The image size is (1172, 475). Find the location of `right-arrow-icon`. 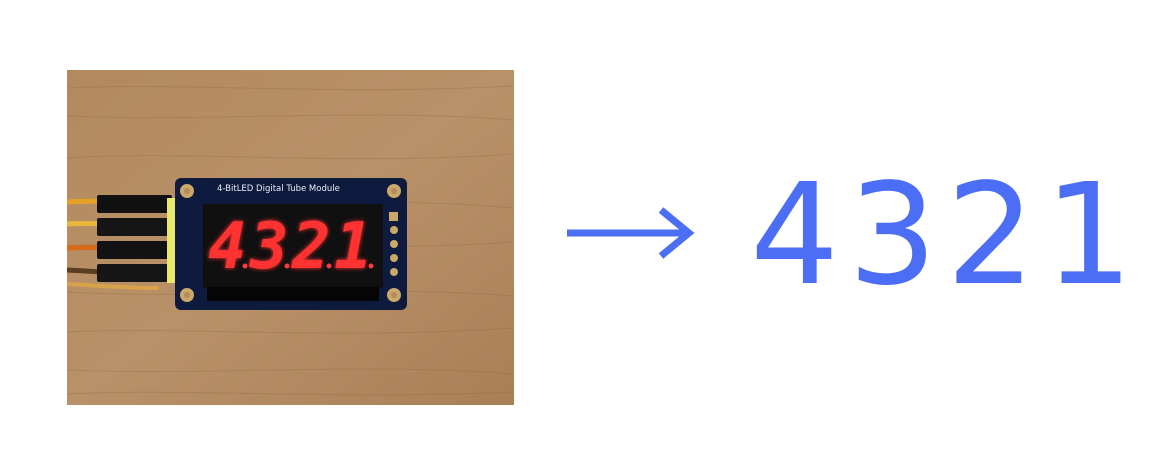

right-arrow-icon is located at coordinates (631, 233).